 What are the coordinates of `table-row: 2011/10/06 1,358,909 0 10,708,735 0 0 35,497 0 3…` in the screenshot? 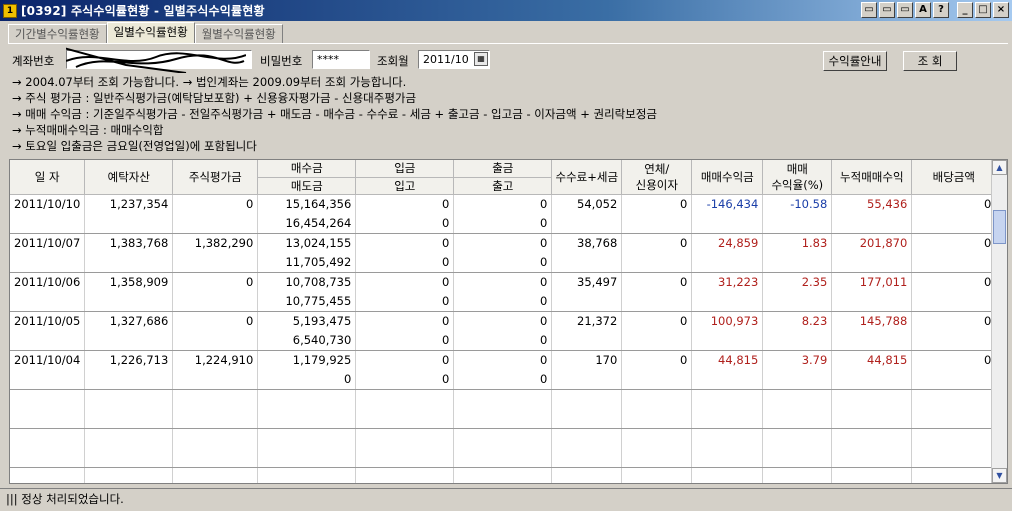 It's located at (503, 282).